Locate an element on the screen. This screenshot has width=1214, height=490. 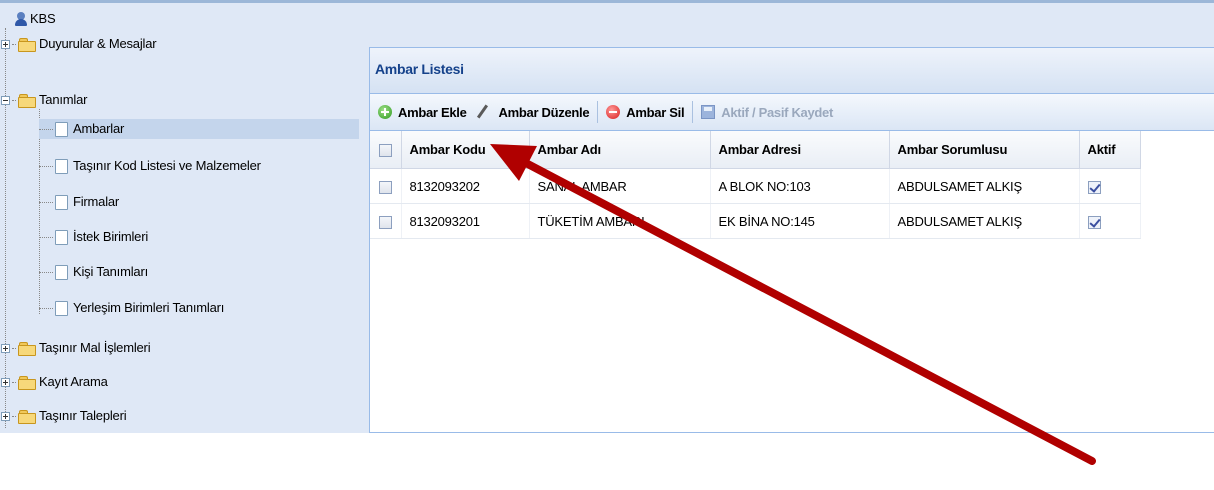
tree-item-label: Firmalar is located at coordinates (96, 201).